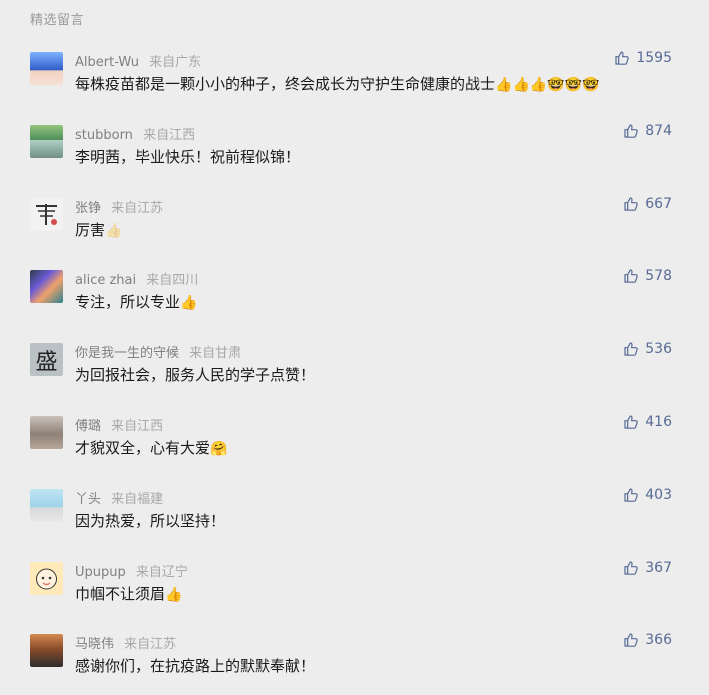  Describe the element at coordinates (172, 281) in the screenshot. I see `comment-location: 来自四川` at that location.